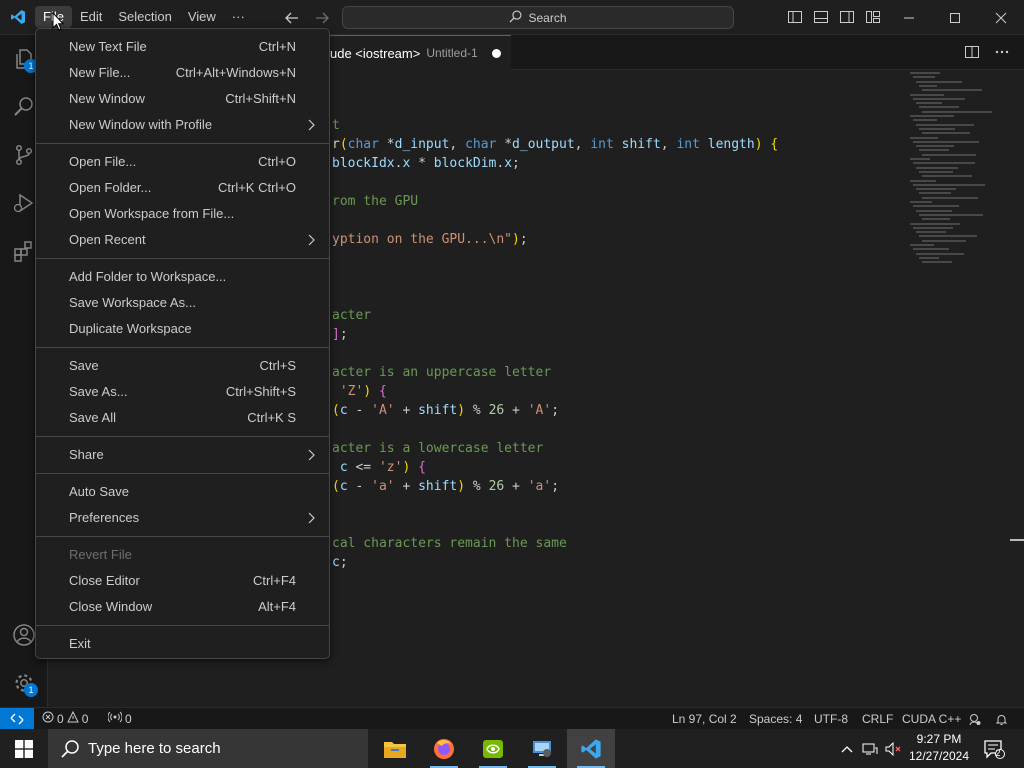 The image size is (1024, 768). Describe the element at coordinates (91, 17) in the screenshot. I see `menu-edit: Edit` at that location.